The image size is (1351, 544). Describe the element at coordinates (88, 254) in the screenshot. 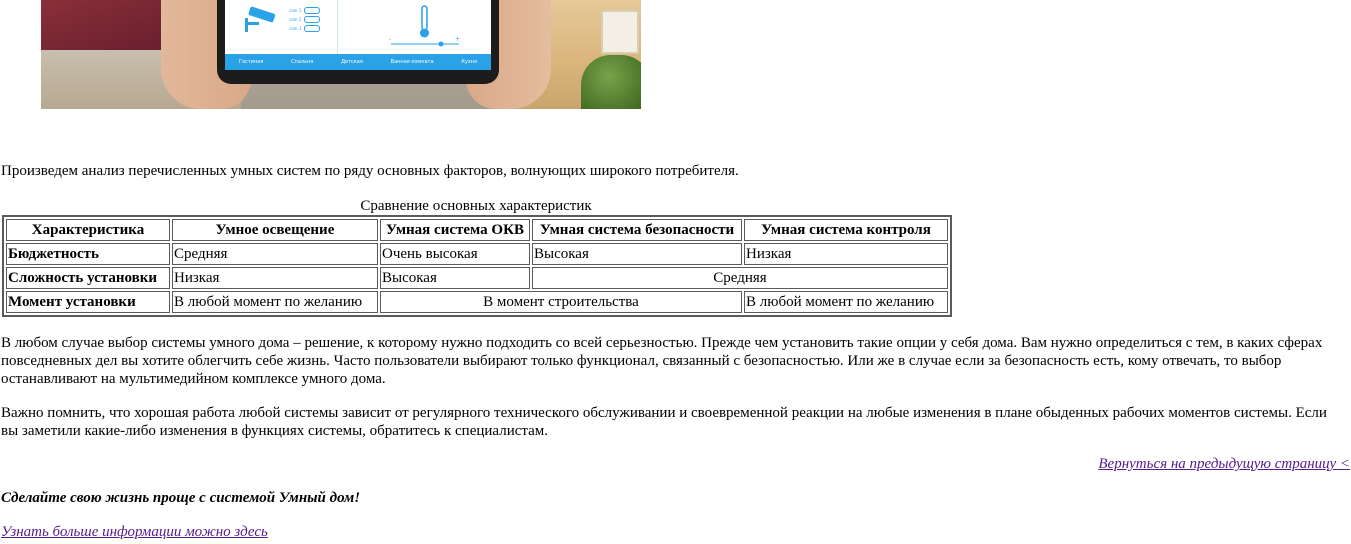

I see `row-header: Бюджетность` at that location.